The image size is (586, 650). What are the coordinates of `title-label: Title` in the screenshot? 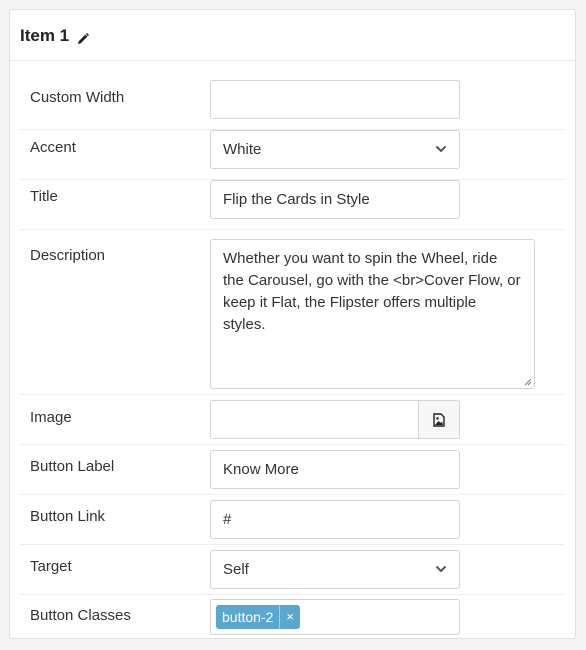 It's located at (44, 196).